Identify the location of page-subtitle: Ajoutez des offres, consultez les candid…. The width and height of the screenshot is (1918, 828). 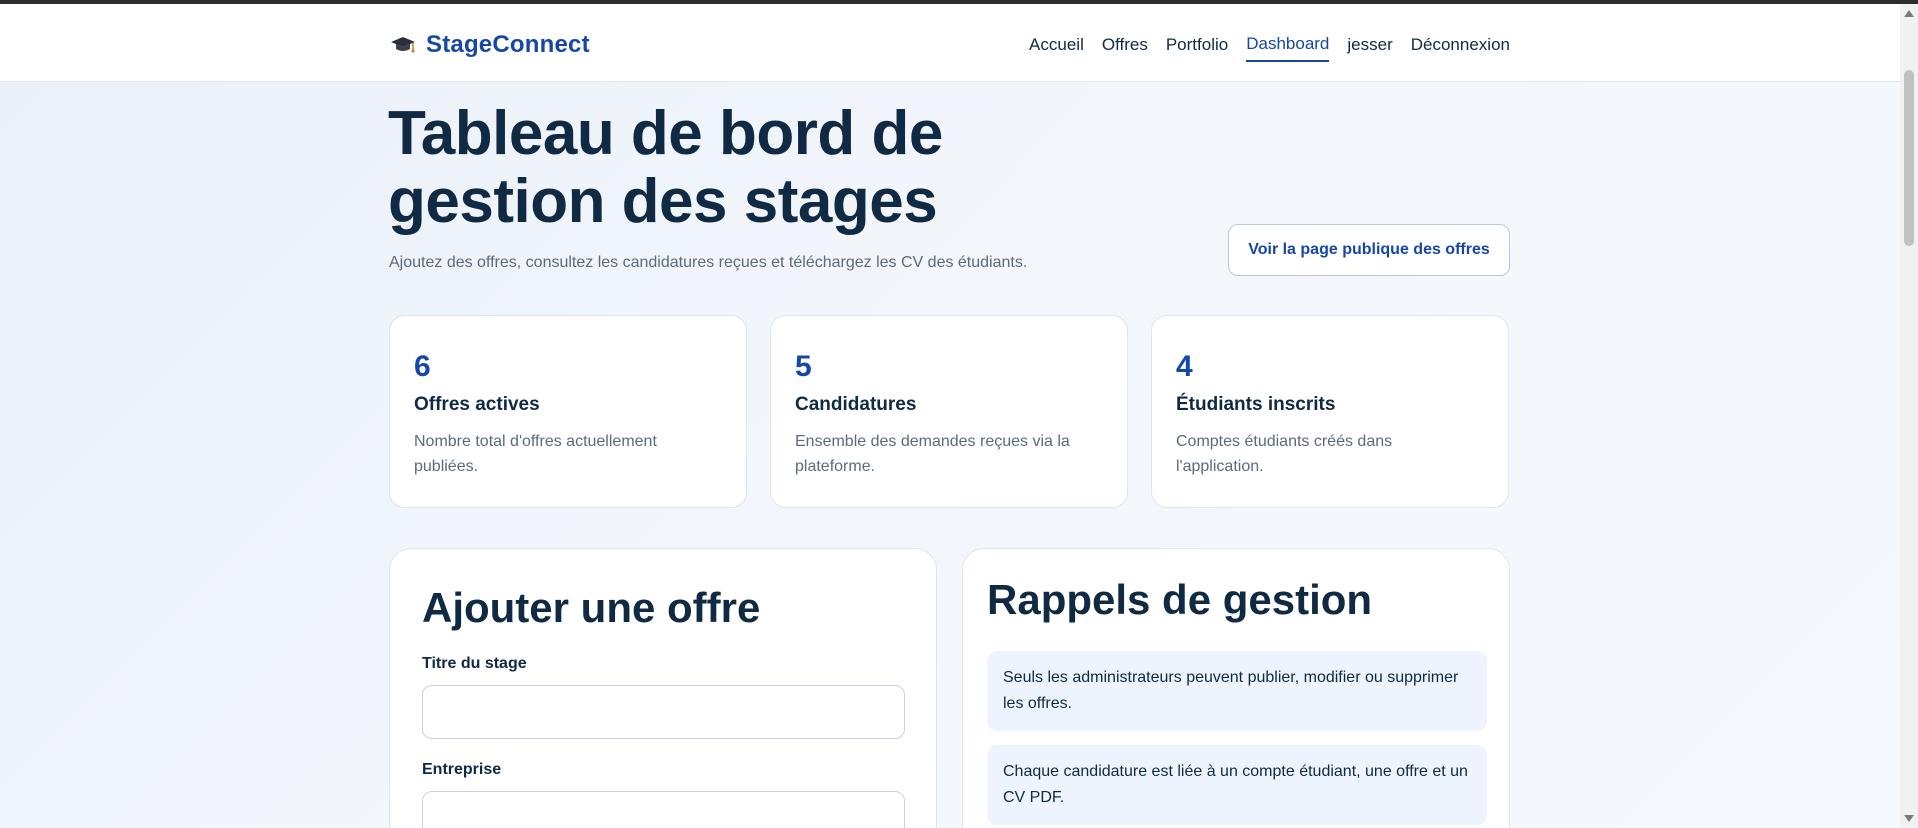
(708, 262).